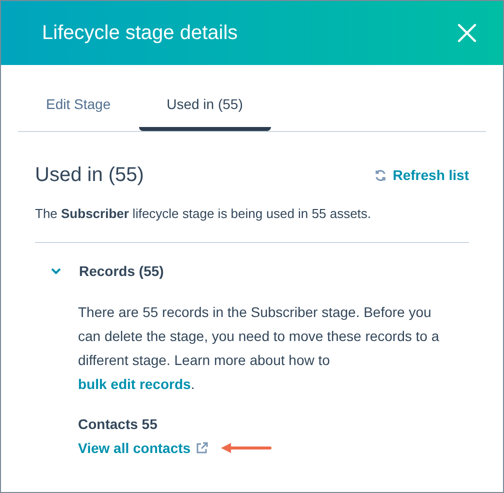 This screenshot has width=504, height=493. I want to click on refresh-icon, so click(380, 175).